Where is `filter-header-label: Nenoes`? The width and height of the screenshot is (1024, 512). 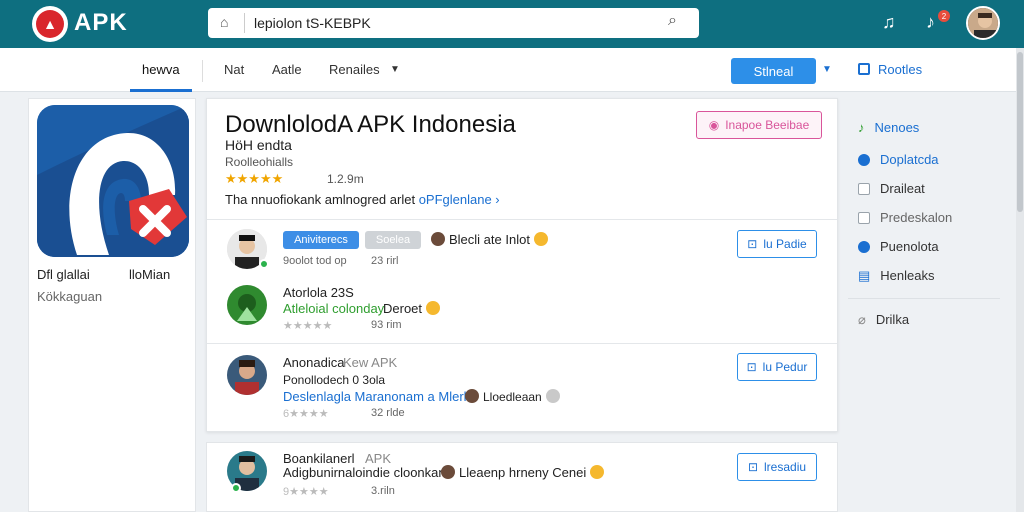
filter-header-label: Nenoes is located at coordinates (897, 127).